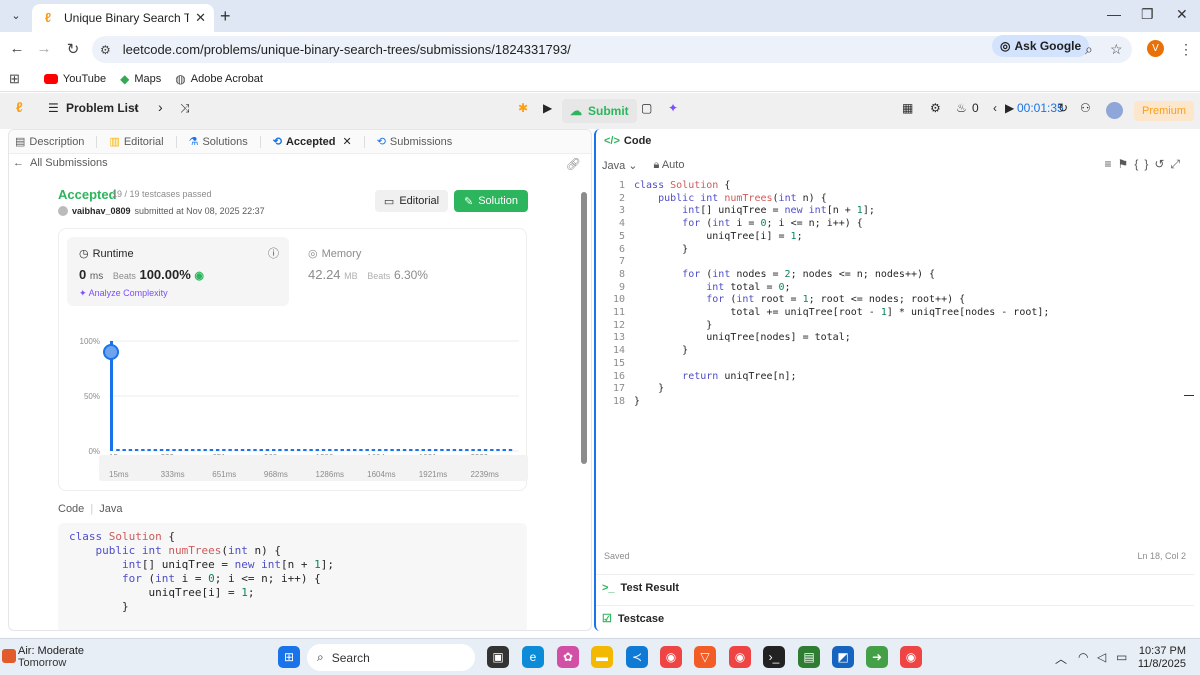 The width and height of the screenshot is (1200, 675). What do you see at coordinates (602, 657) in the screenshot?
I see `file-explorer-icon: ▬` at bounding box center [602, 657].